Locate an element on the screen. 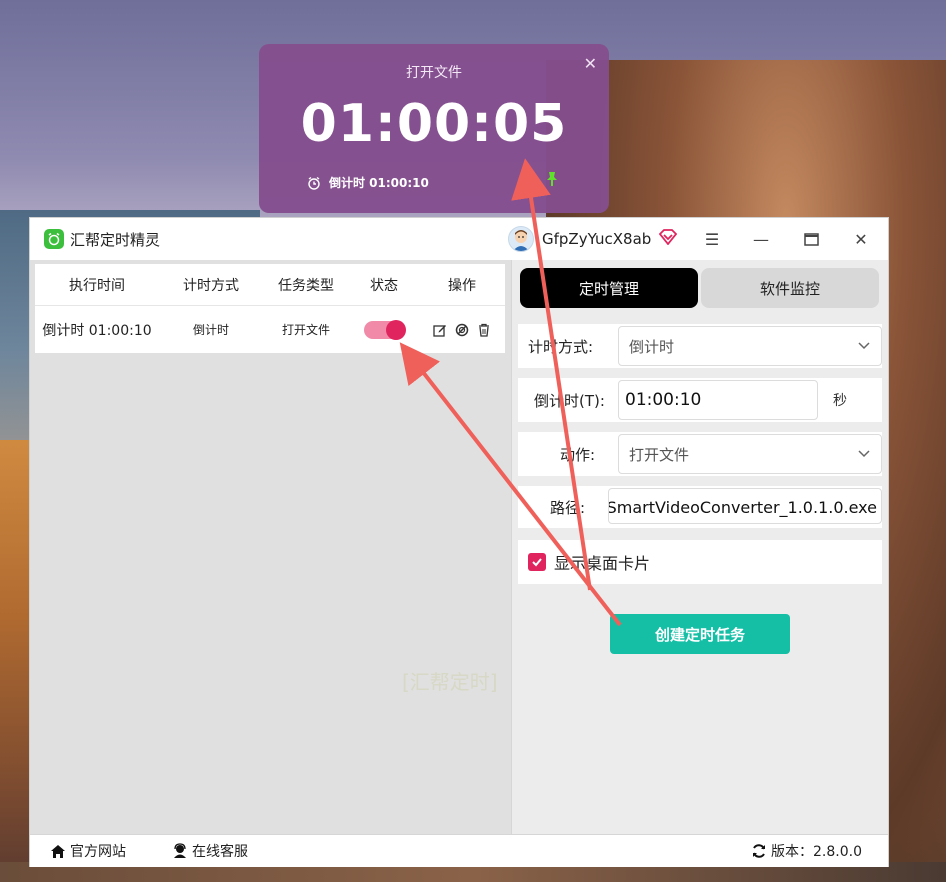  official-website-link: 官方网站 is located at coordinates (88, 851).